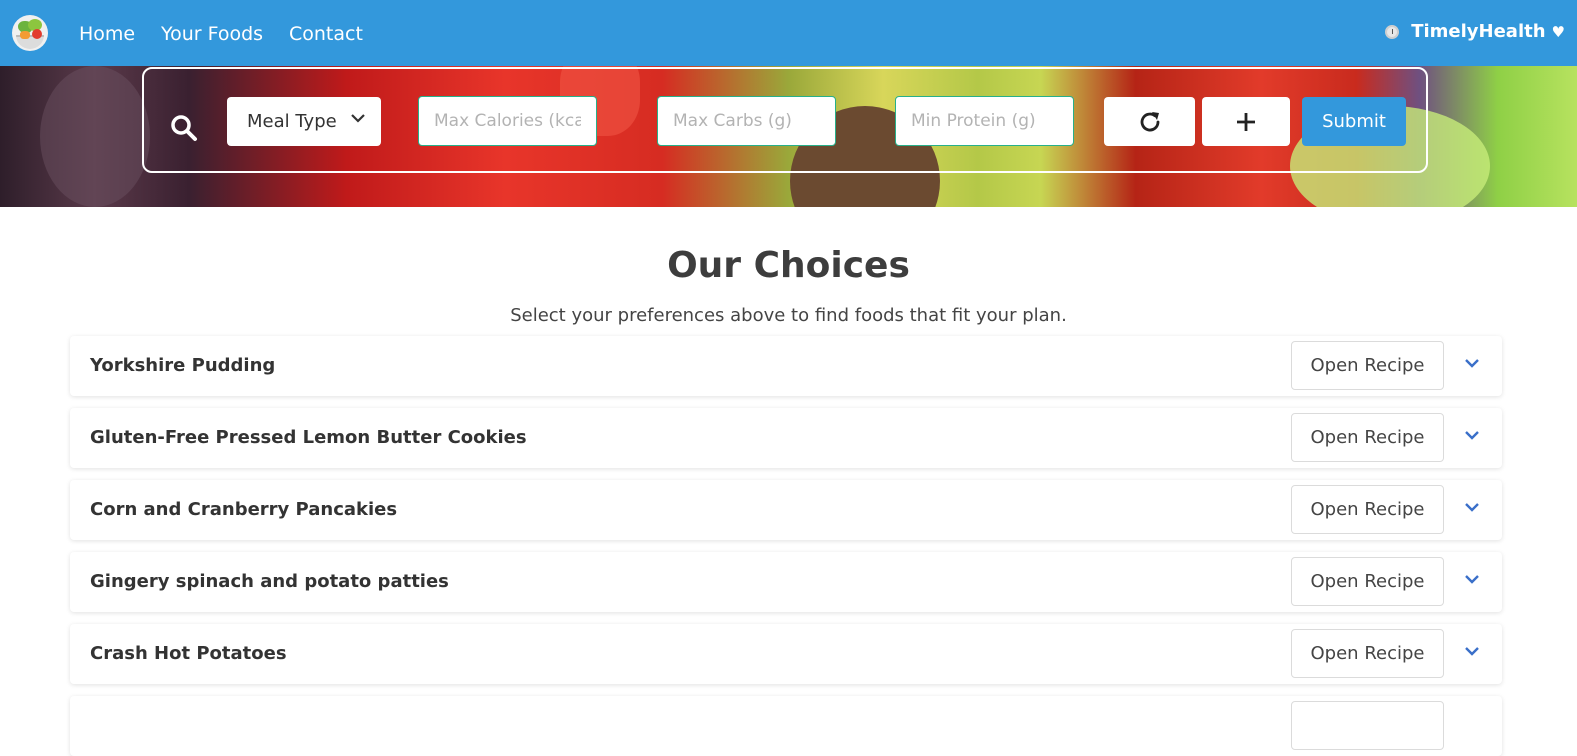 This screenshot has height=756, width=1577. I want to click on page-title: Our Choices, so click(788, 265).